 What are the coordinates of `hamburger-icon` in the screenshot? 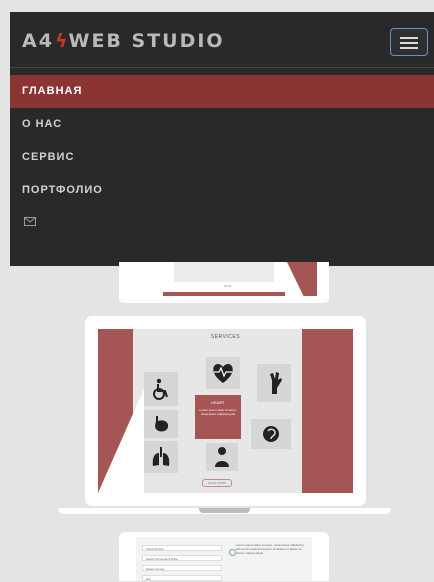 It's located at (409, 44).